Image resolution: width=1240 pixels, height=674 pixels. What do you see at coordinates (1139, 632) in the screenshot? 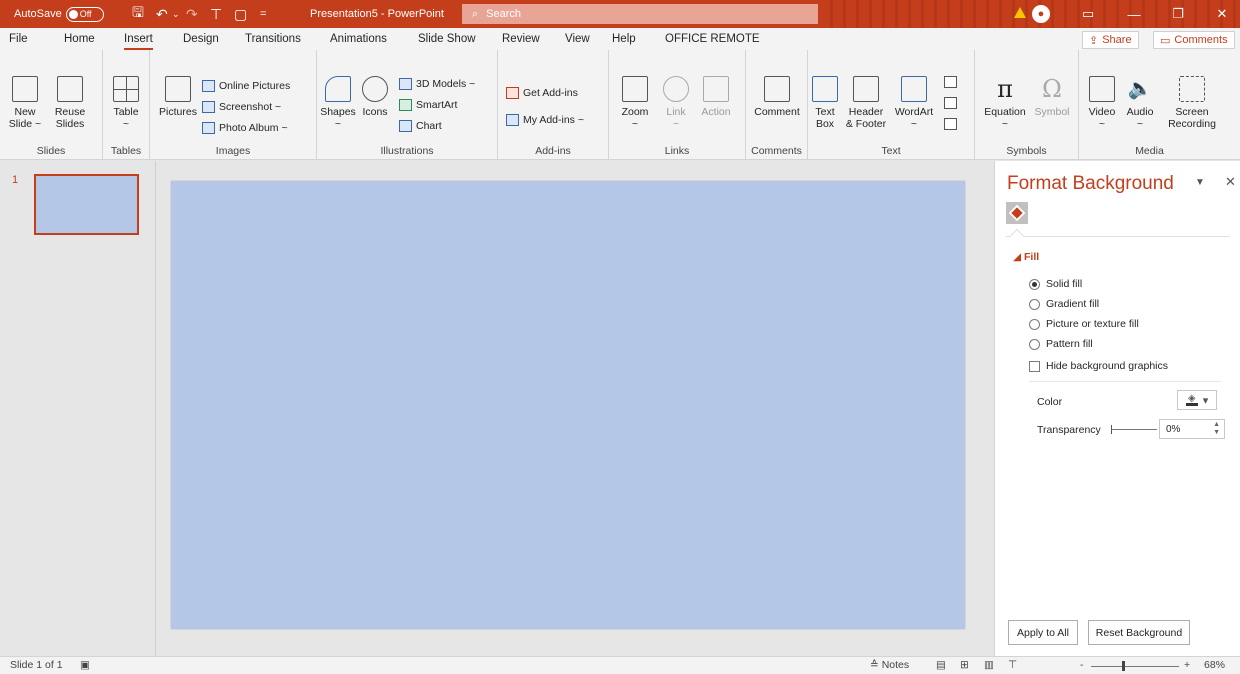
I see `reset-background-button: Reset Background` at bounding box center [1139, 632].